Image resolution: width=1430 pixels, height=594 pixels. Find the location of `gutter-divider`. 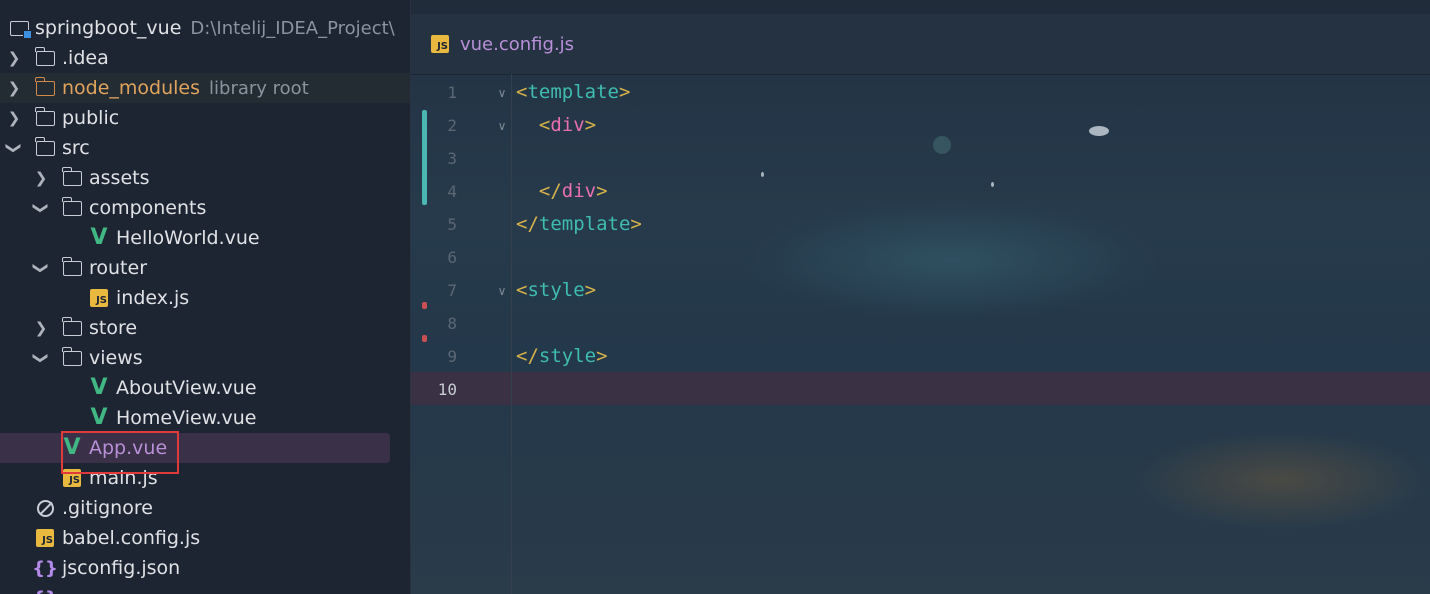

gutter-divider is located at coordinates (511, 334).